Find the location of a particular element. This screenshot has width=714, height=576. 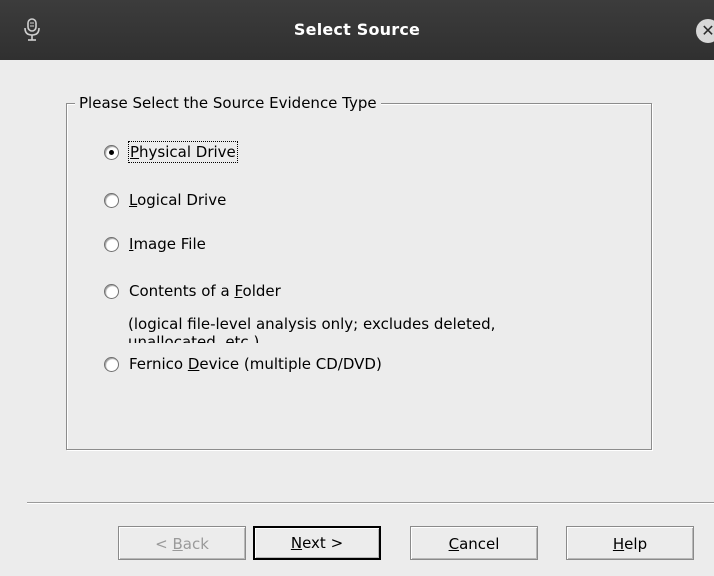

radio-physical-drive: Physical Drive is located at coordinates (171, 152).